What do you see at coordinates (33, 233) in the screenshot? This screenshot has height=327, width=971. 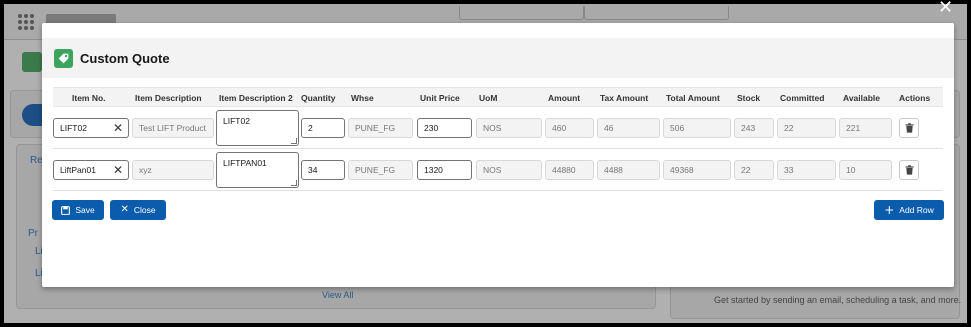 I see `background-label: Pr` at bounding box center [33, 233].